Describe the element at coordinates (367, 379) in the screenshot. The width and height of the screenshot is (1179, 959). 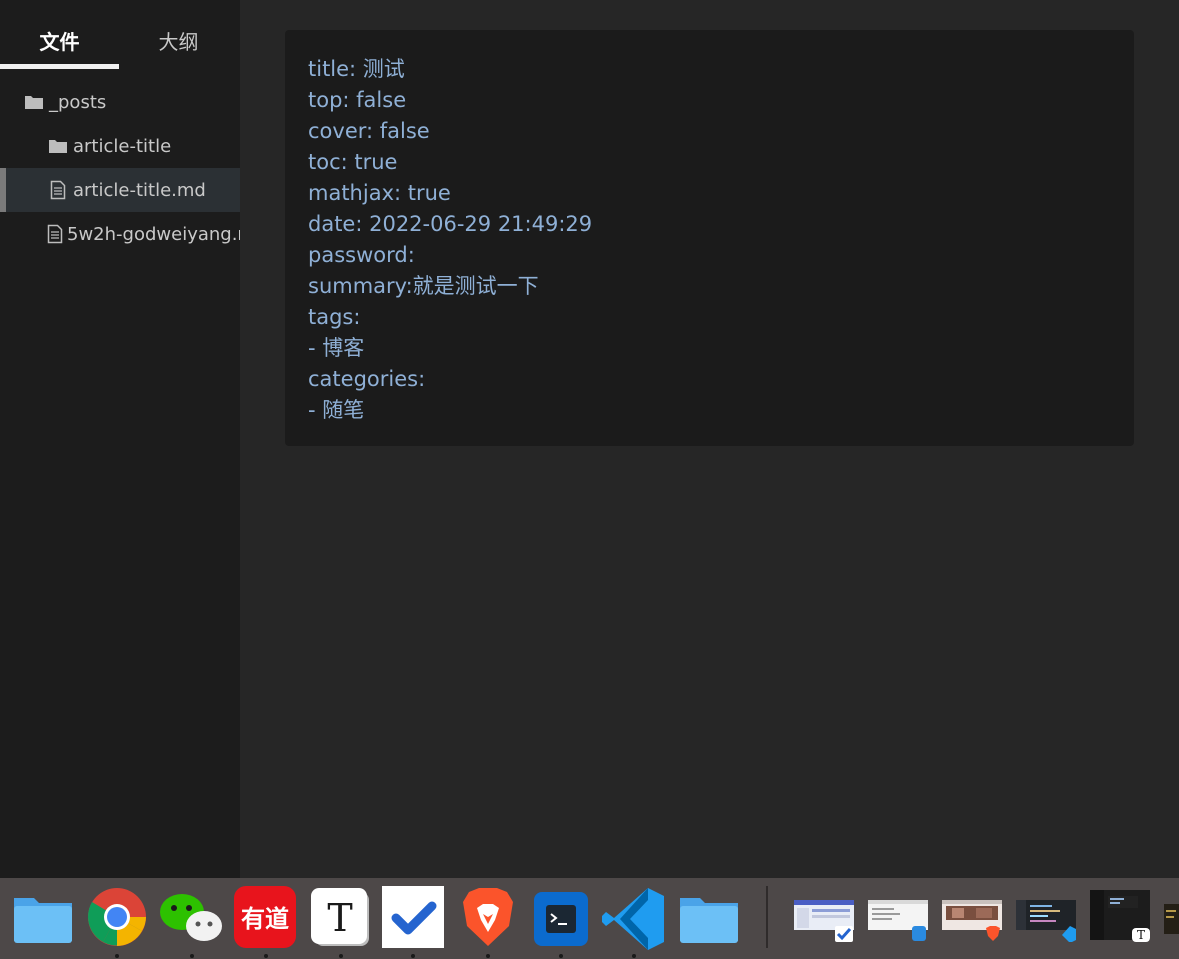
I see `front-matter-line: categories:` at that location.